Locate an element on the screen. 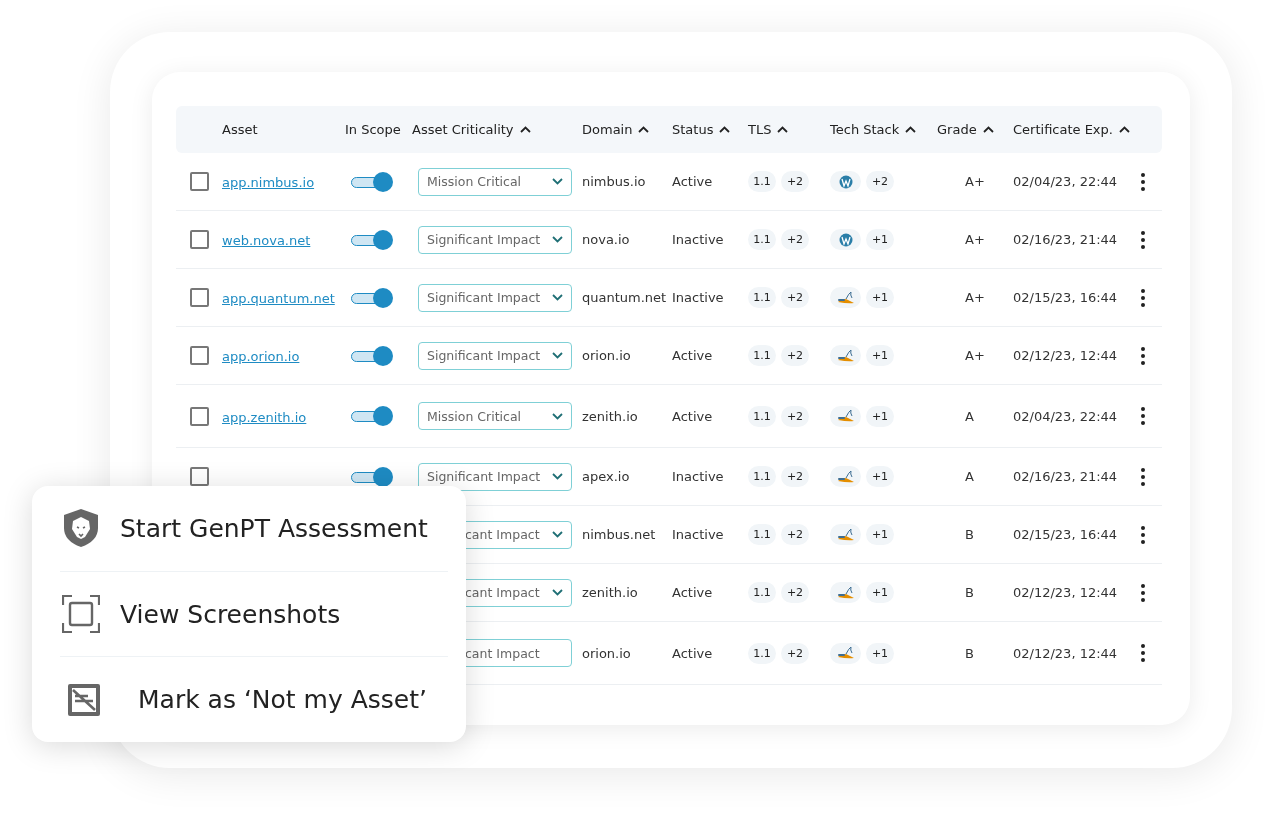 This screenshot has height=814, width=1280. screenshot-frame-icon is located at coordinates (81, 614).